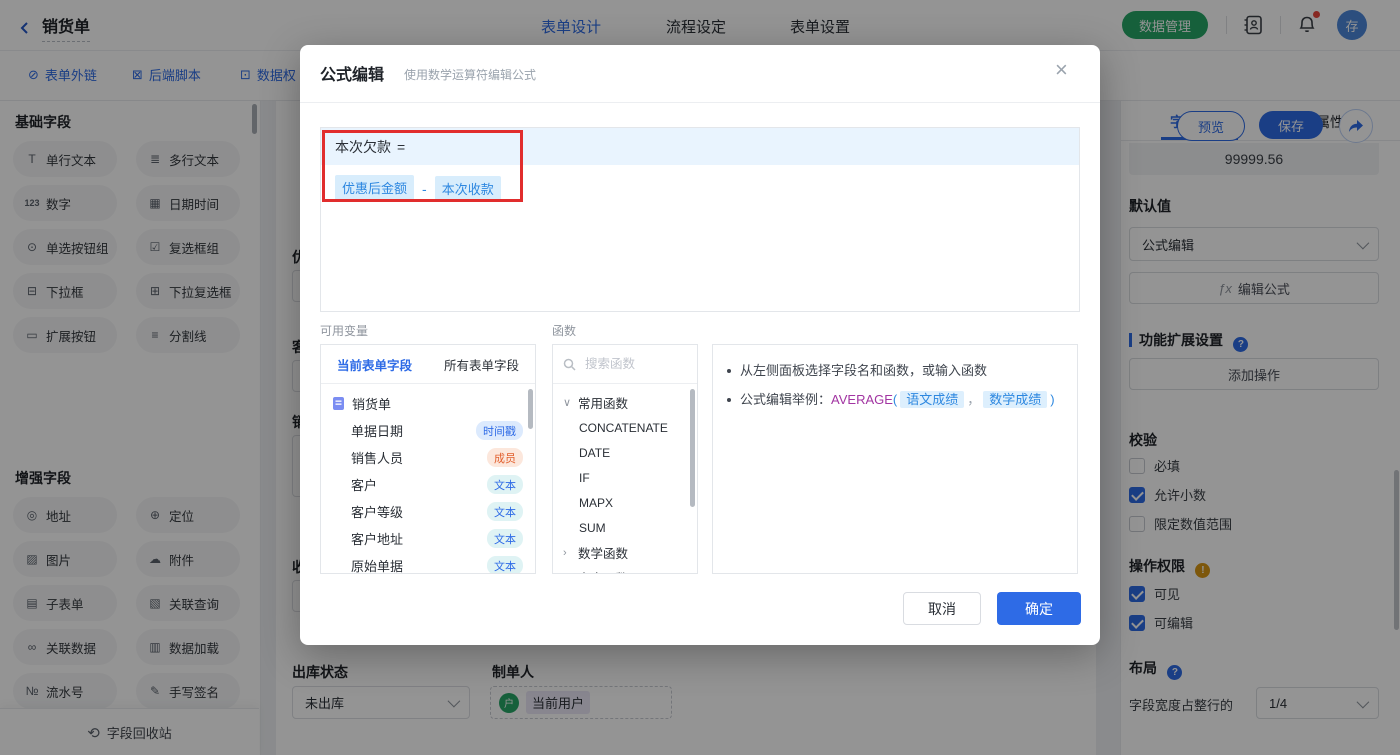 Image resolution: width=1400 pixels, height=755 pixels. Describe the element at coordinates (401, 146) in the screenshot. I see `equals-sign: =` at that location.